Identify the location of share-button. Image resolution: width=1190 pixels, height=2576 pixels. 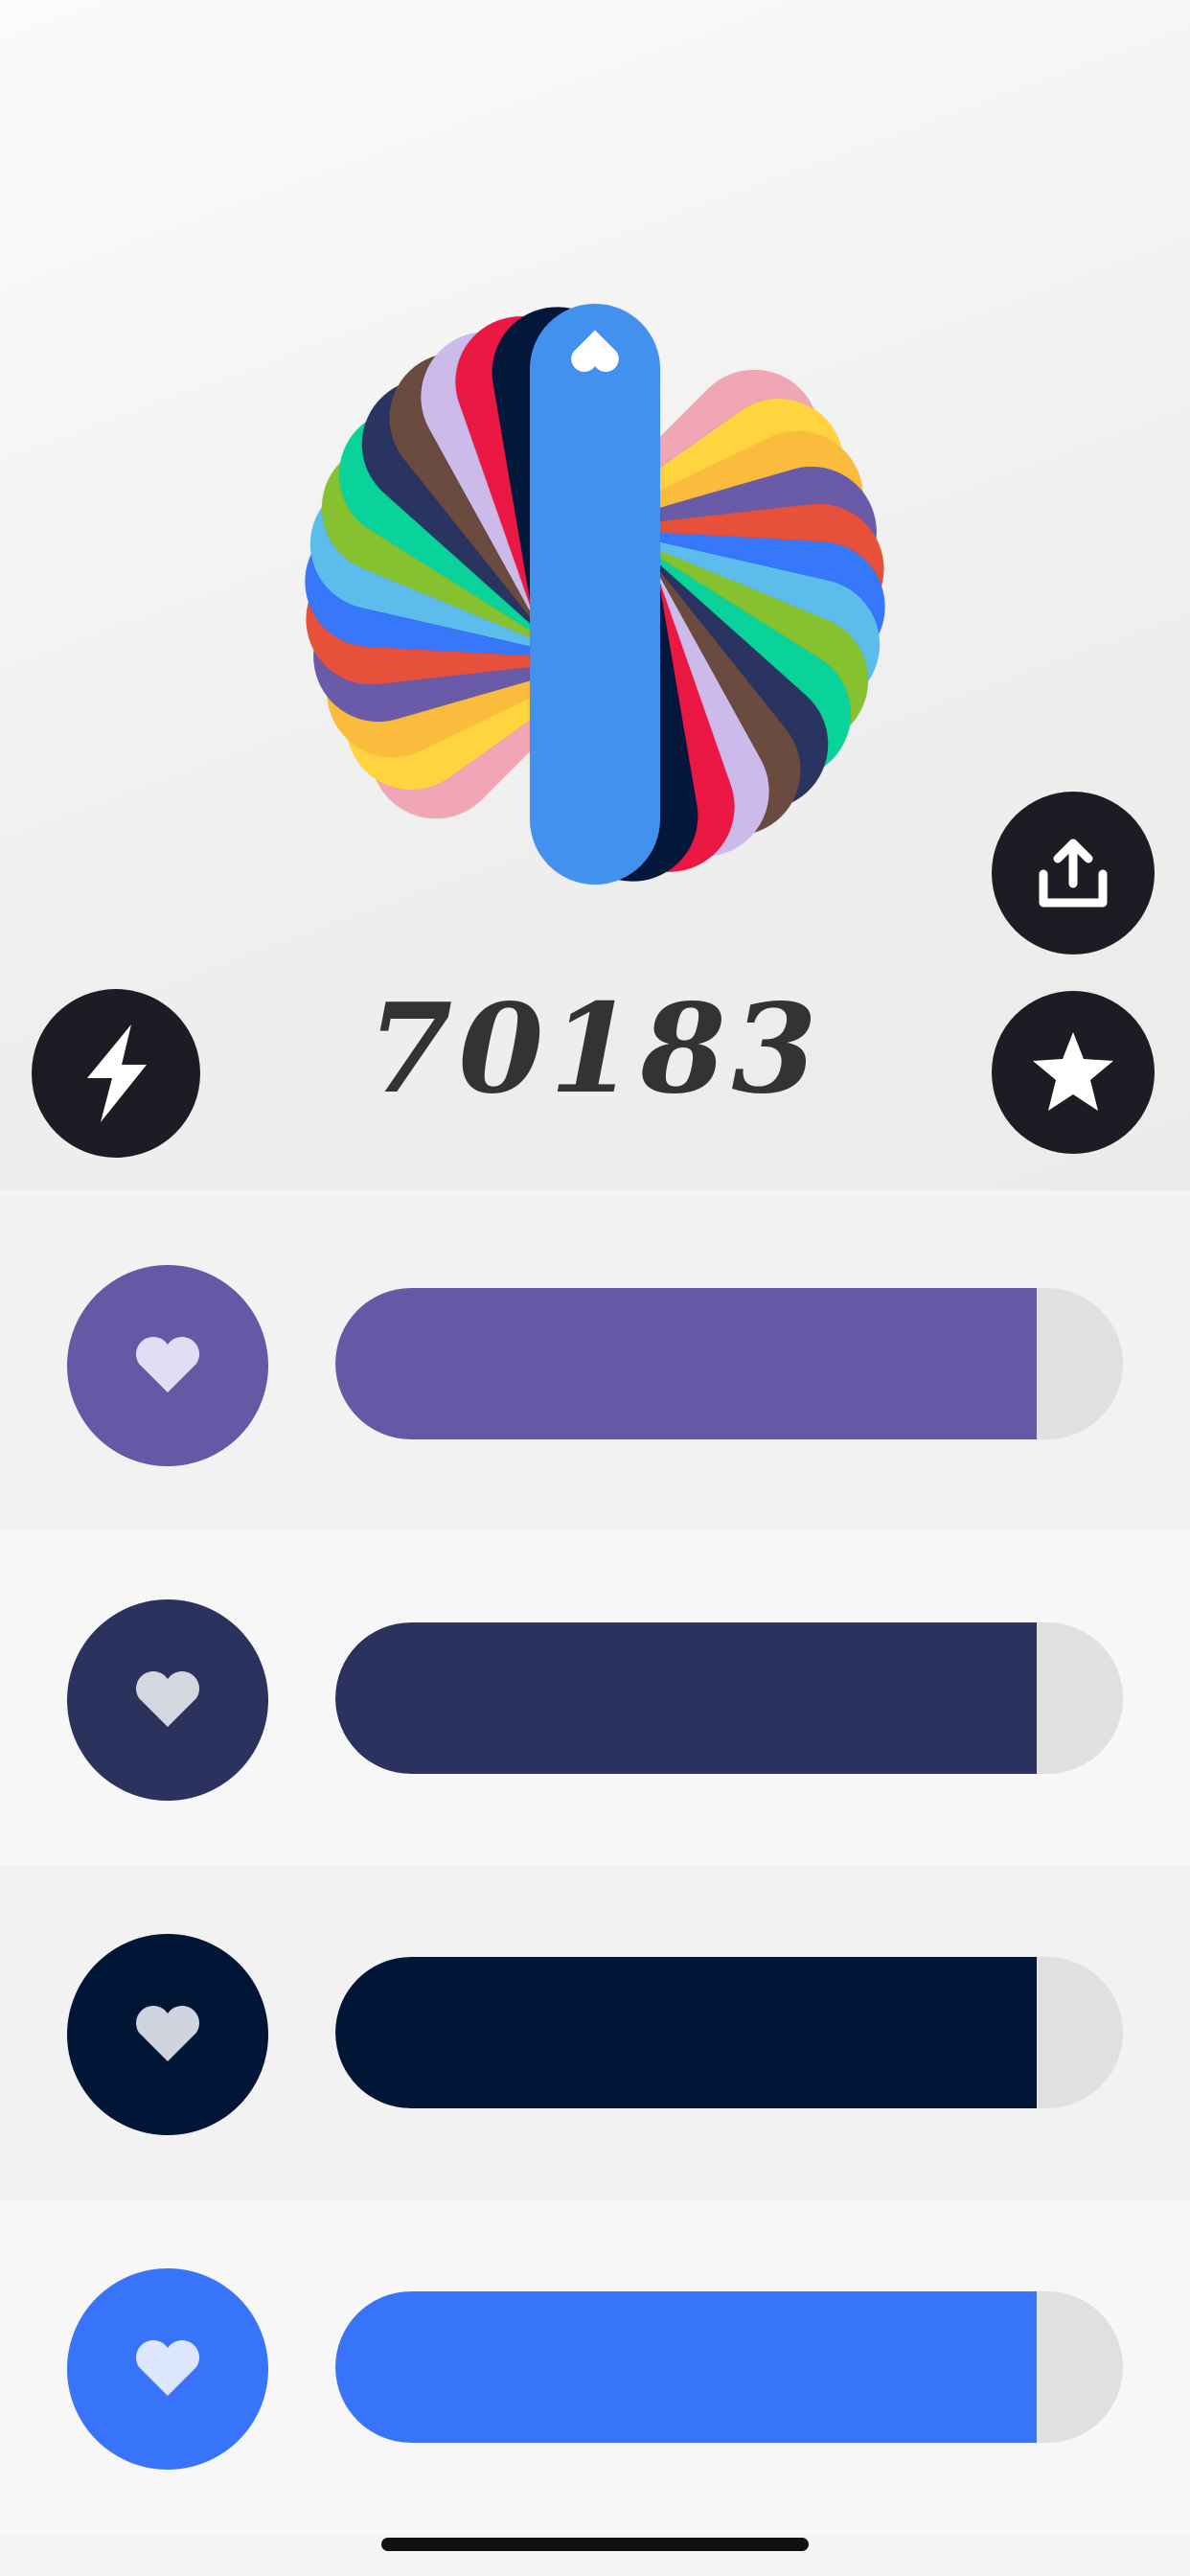
(1073, 873).